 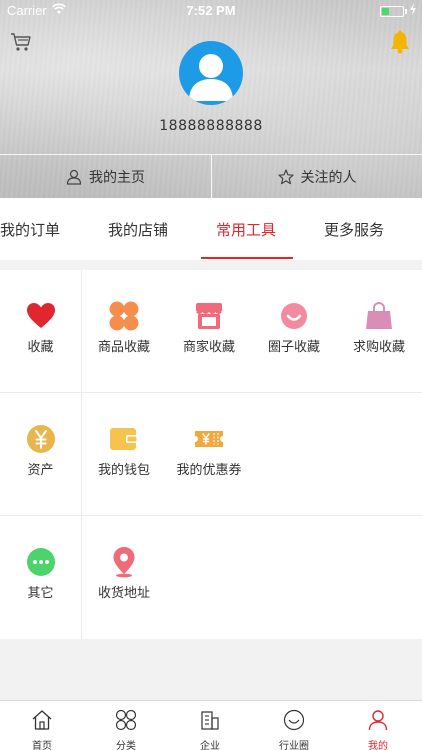 I want to click on tool-other: 其它, so click(x=41, y=577).